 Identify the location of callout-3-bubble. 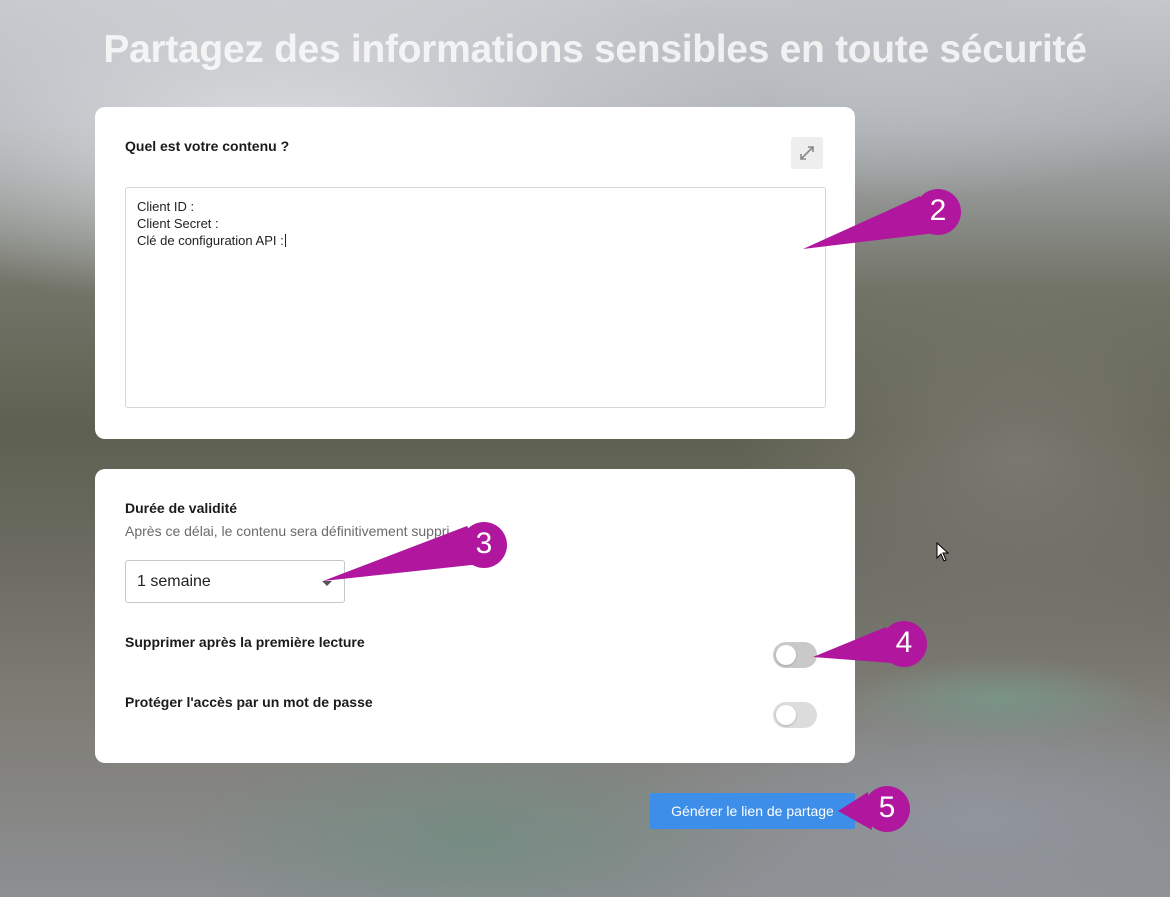
(484, 545).